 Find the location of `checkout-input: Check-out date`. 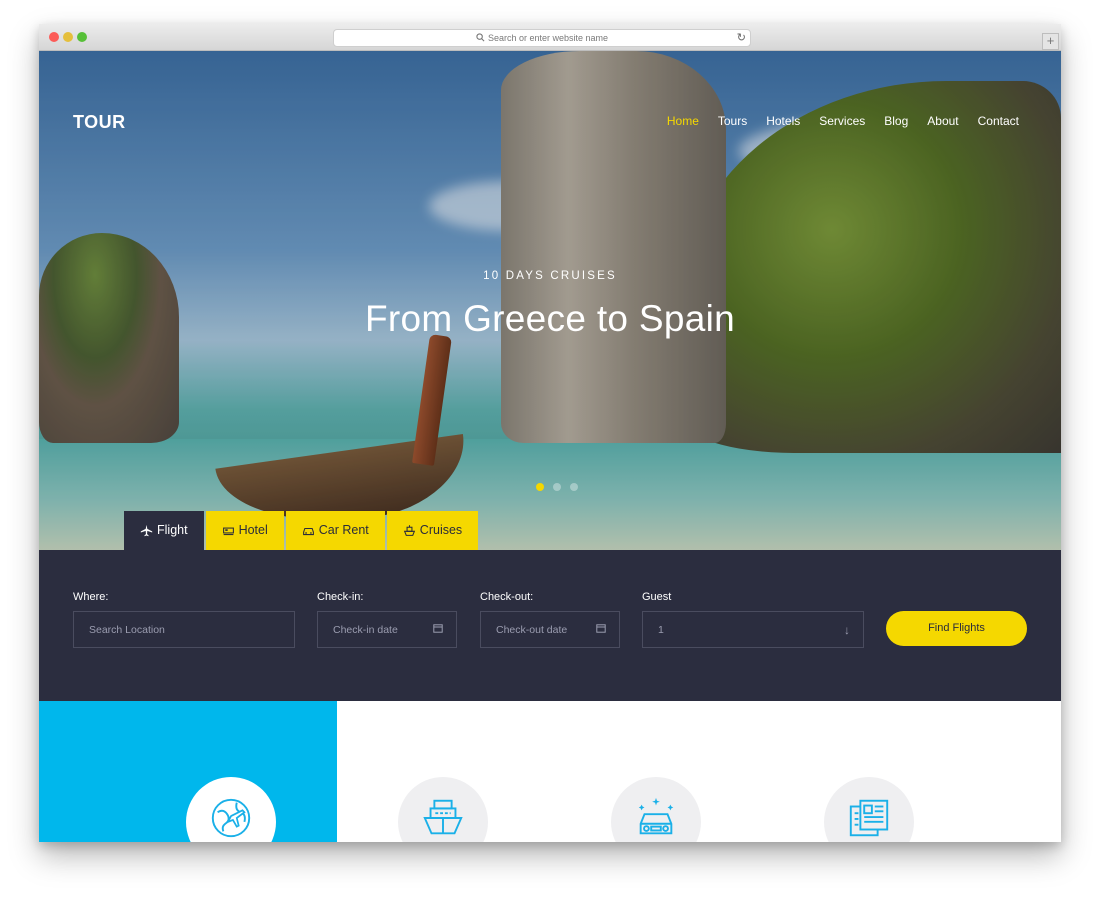

checkout-input: Check-out date is located at coordinates (550, 629).